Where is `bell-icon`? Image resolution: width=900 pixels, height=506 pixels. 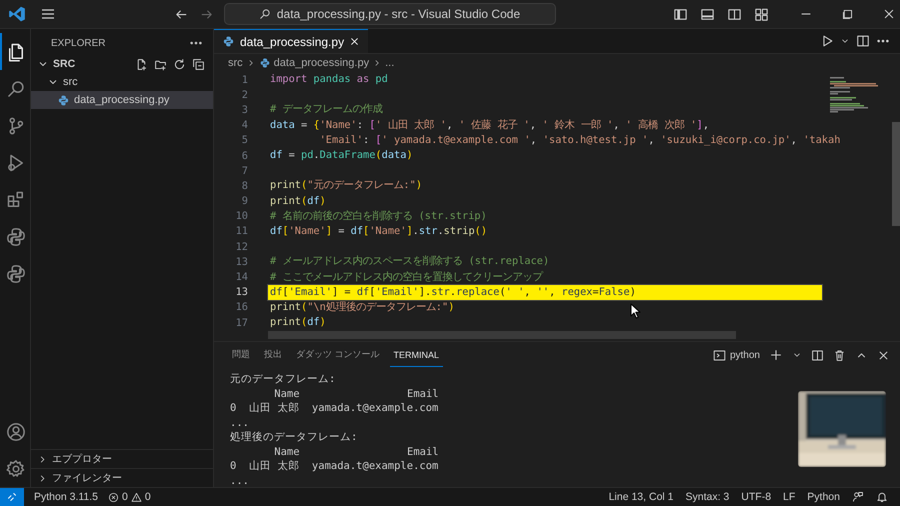 bell-icon is located at coordinates (882, 497).